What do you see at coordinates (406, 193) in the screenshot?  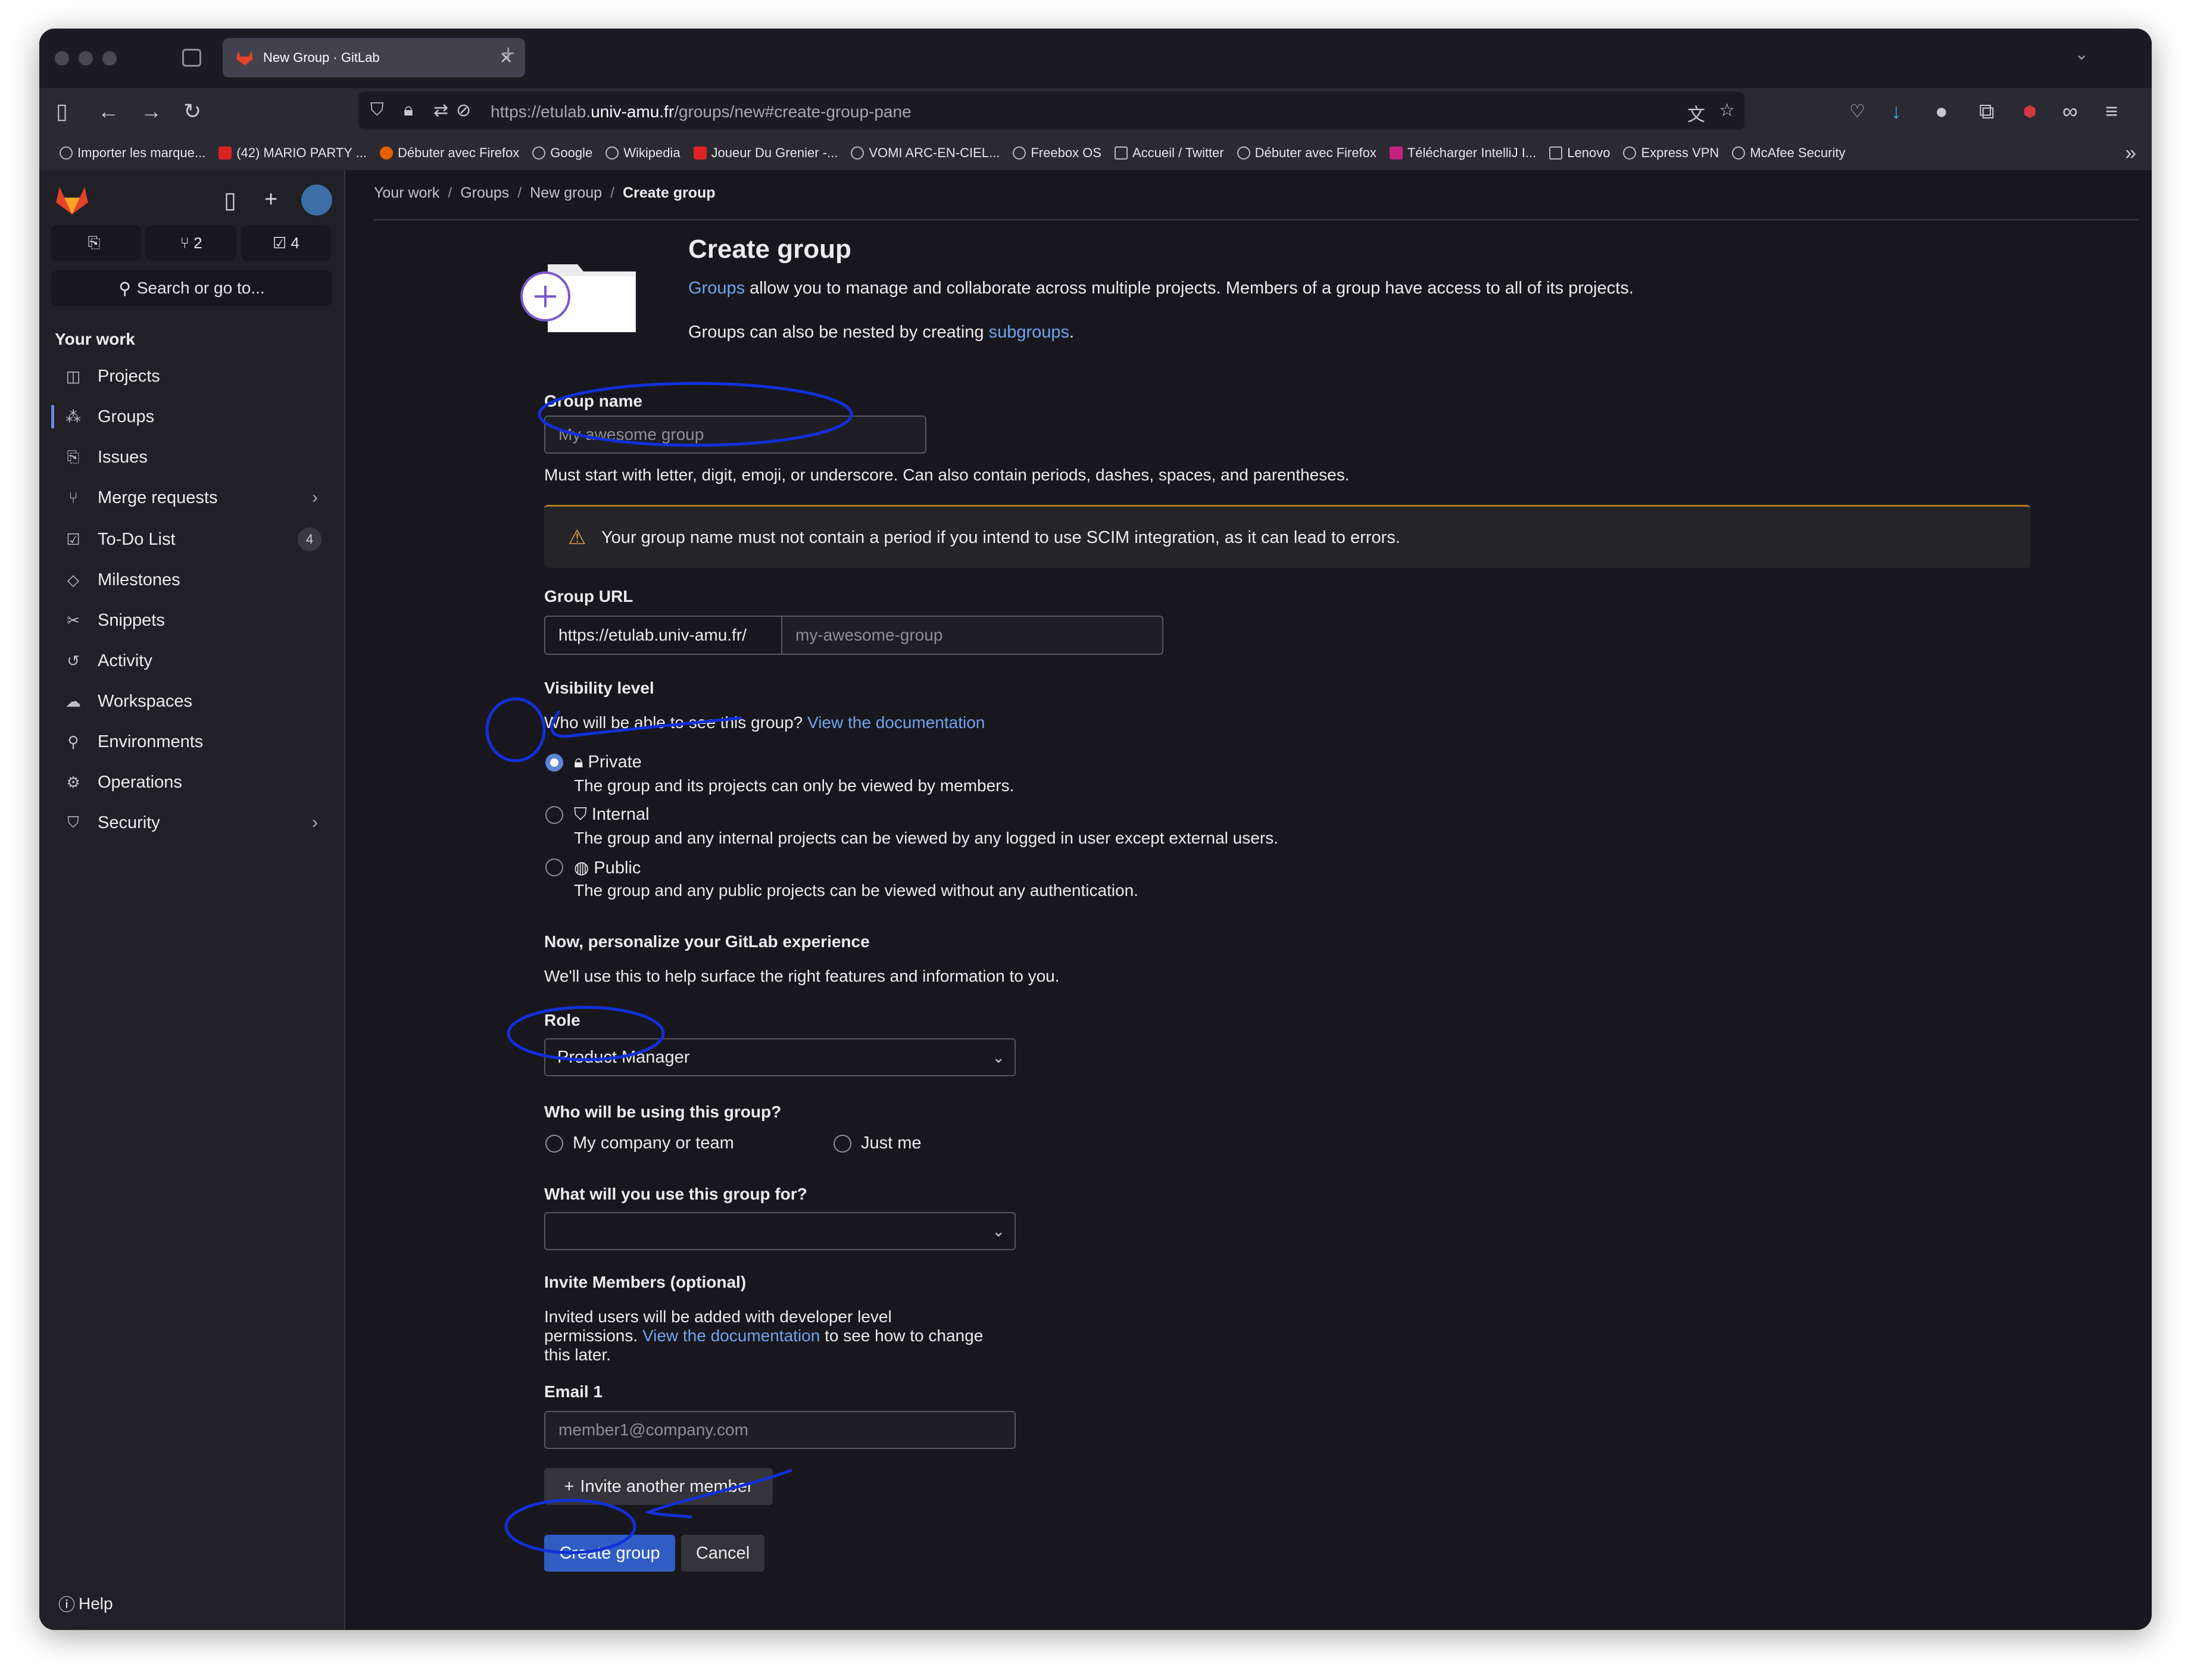 I see `breadcrumb-your-work: Your work` at bounding box center [406, 193].